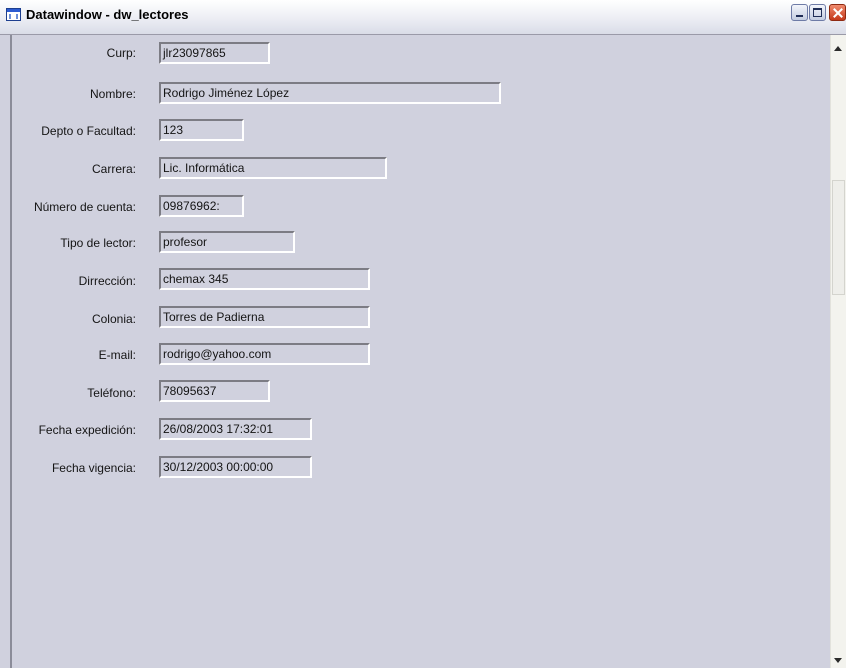  Describe the element at coordinates (235, 467) in the screenshot. I see `fecha-vigencia-field: 30/12/2003 00:00:00` at that location.